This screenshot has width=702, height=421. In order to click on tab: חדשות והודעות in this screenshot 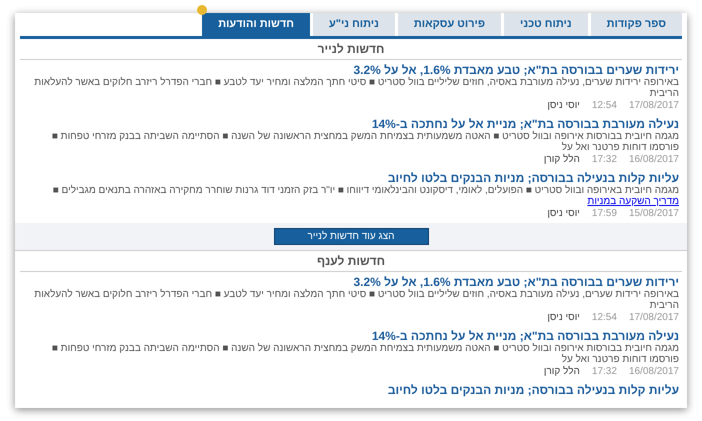, I will do `click(256, 24)`.